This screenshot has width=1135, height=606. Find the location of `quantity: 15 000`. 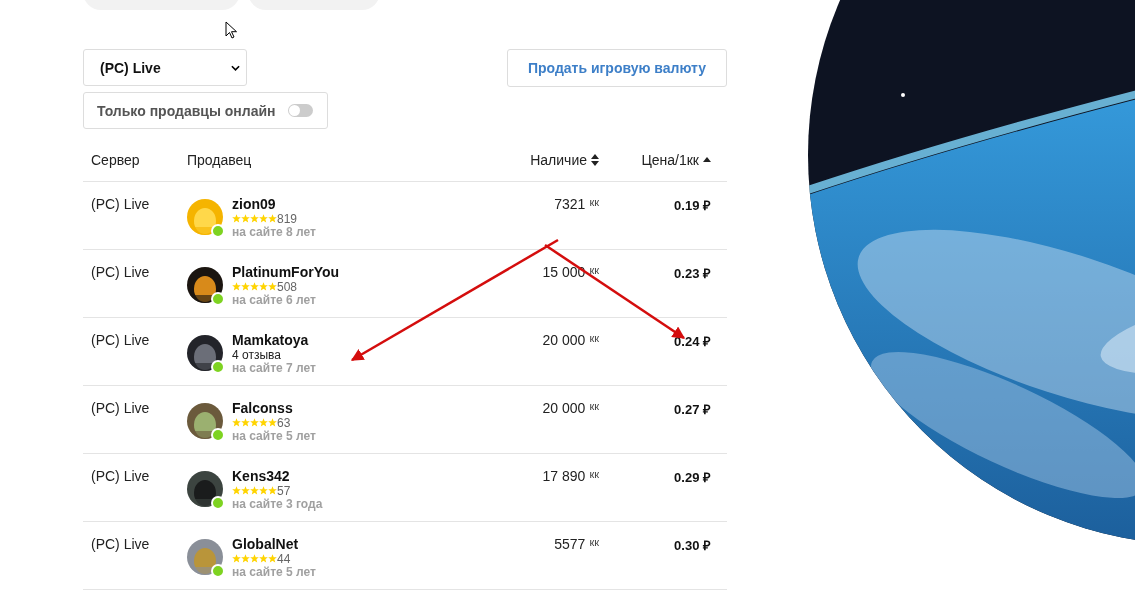

quantity: 15 000 is located at coordinates (564, 272).